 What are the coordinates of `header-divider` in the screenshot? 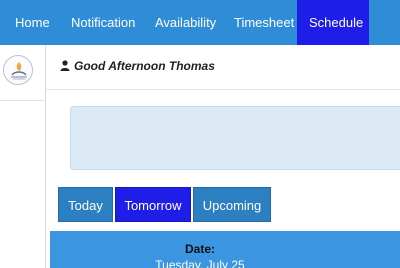 It's located at (223, 89).